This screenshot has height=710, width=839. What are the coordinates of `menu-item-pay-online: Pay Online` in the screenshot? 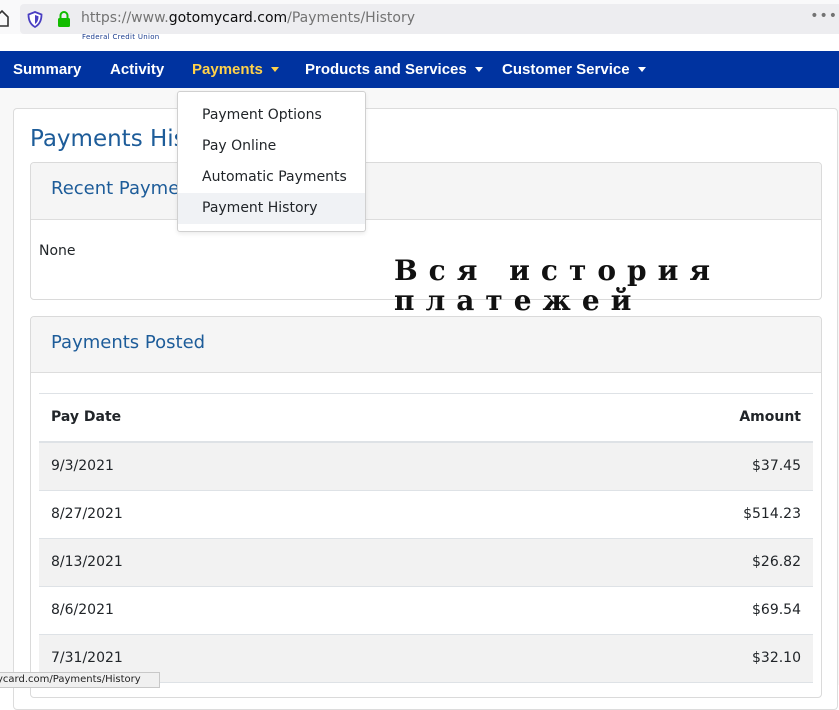 It's located at (271, 146).